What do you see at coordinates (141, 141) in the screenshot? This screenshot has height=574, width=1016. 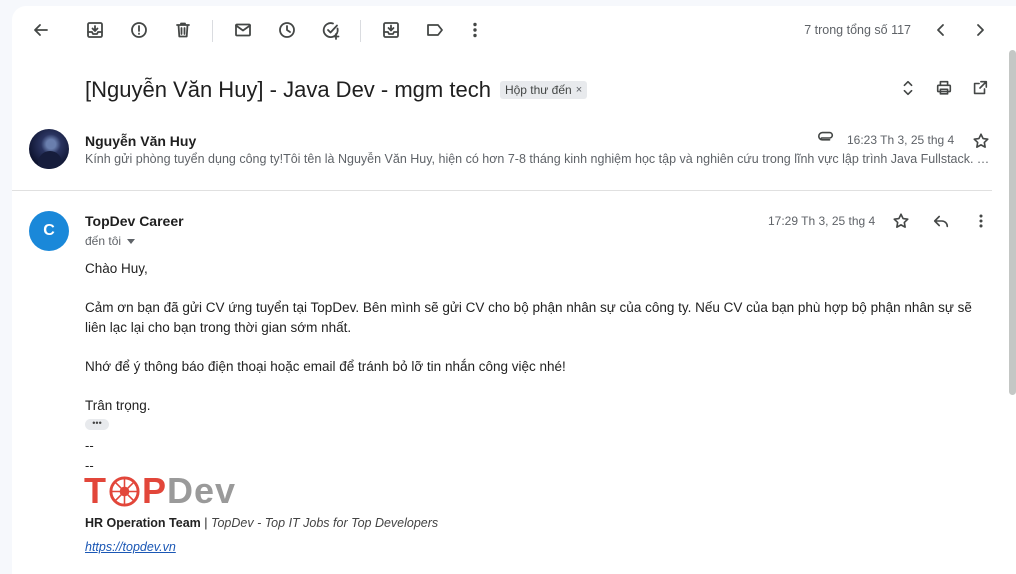 I see `sender-name: Nguyễn Văn Huy` at bounding box center [141, 141].